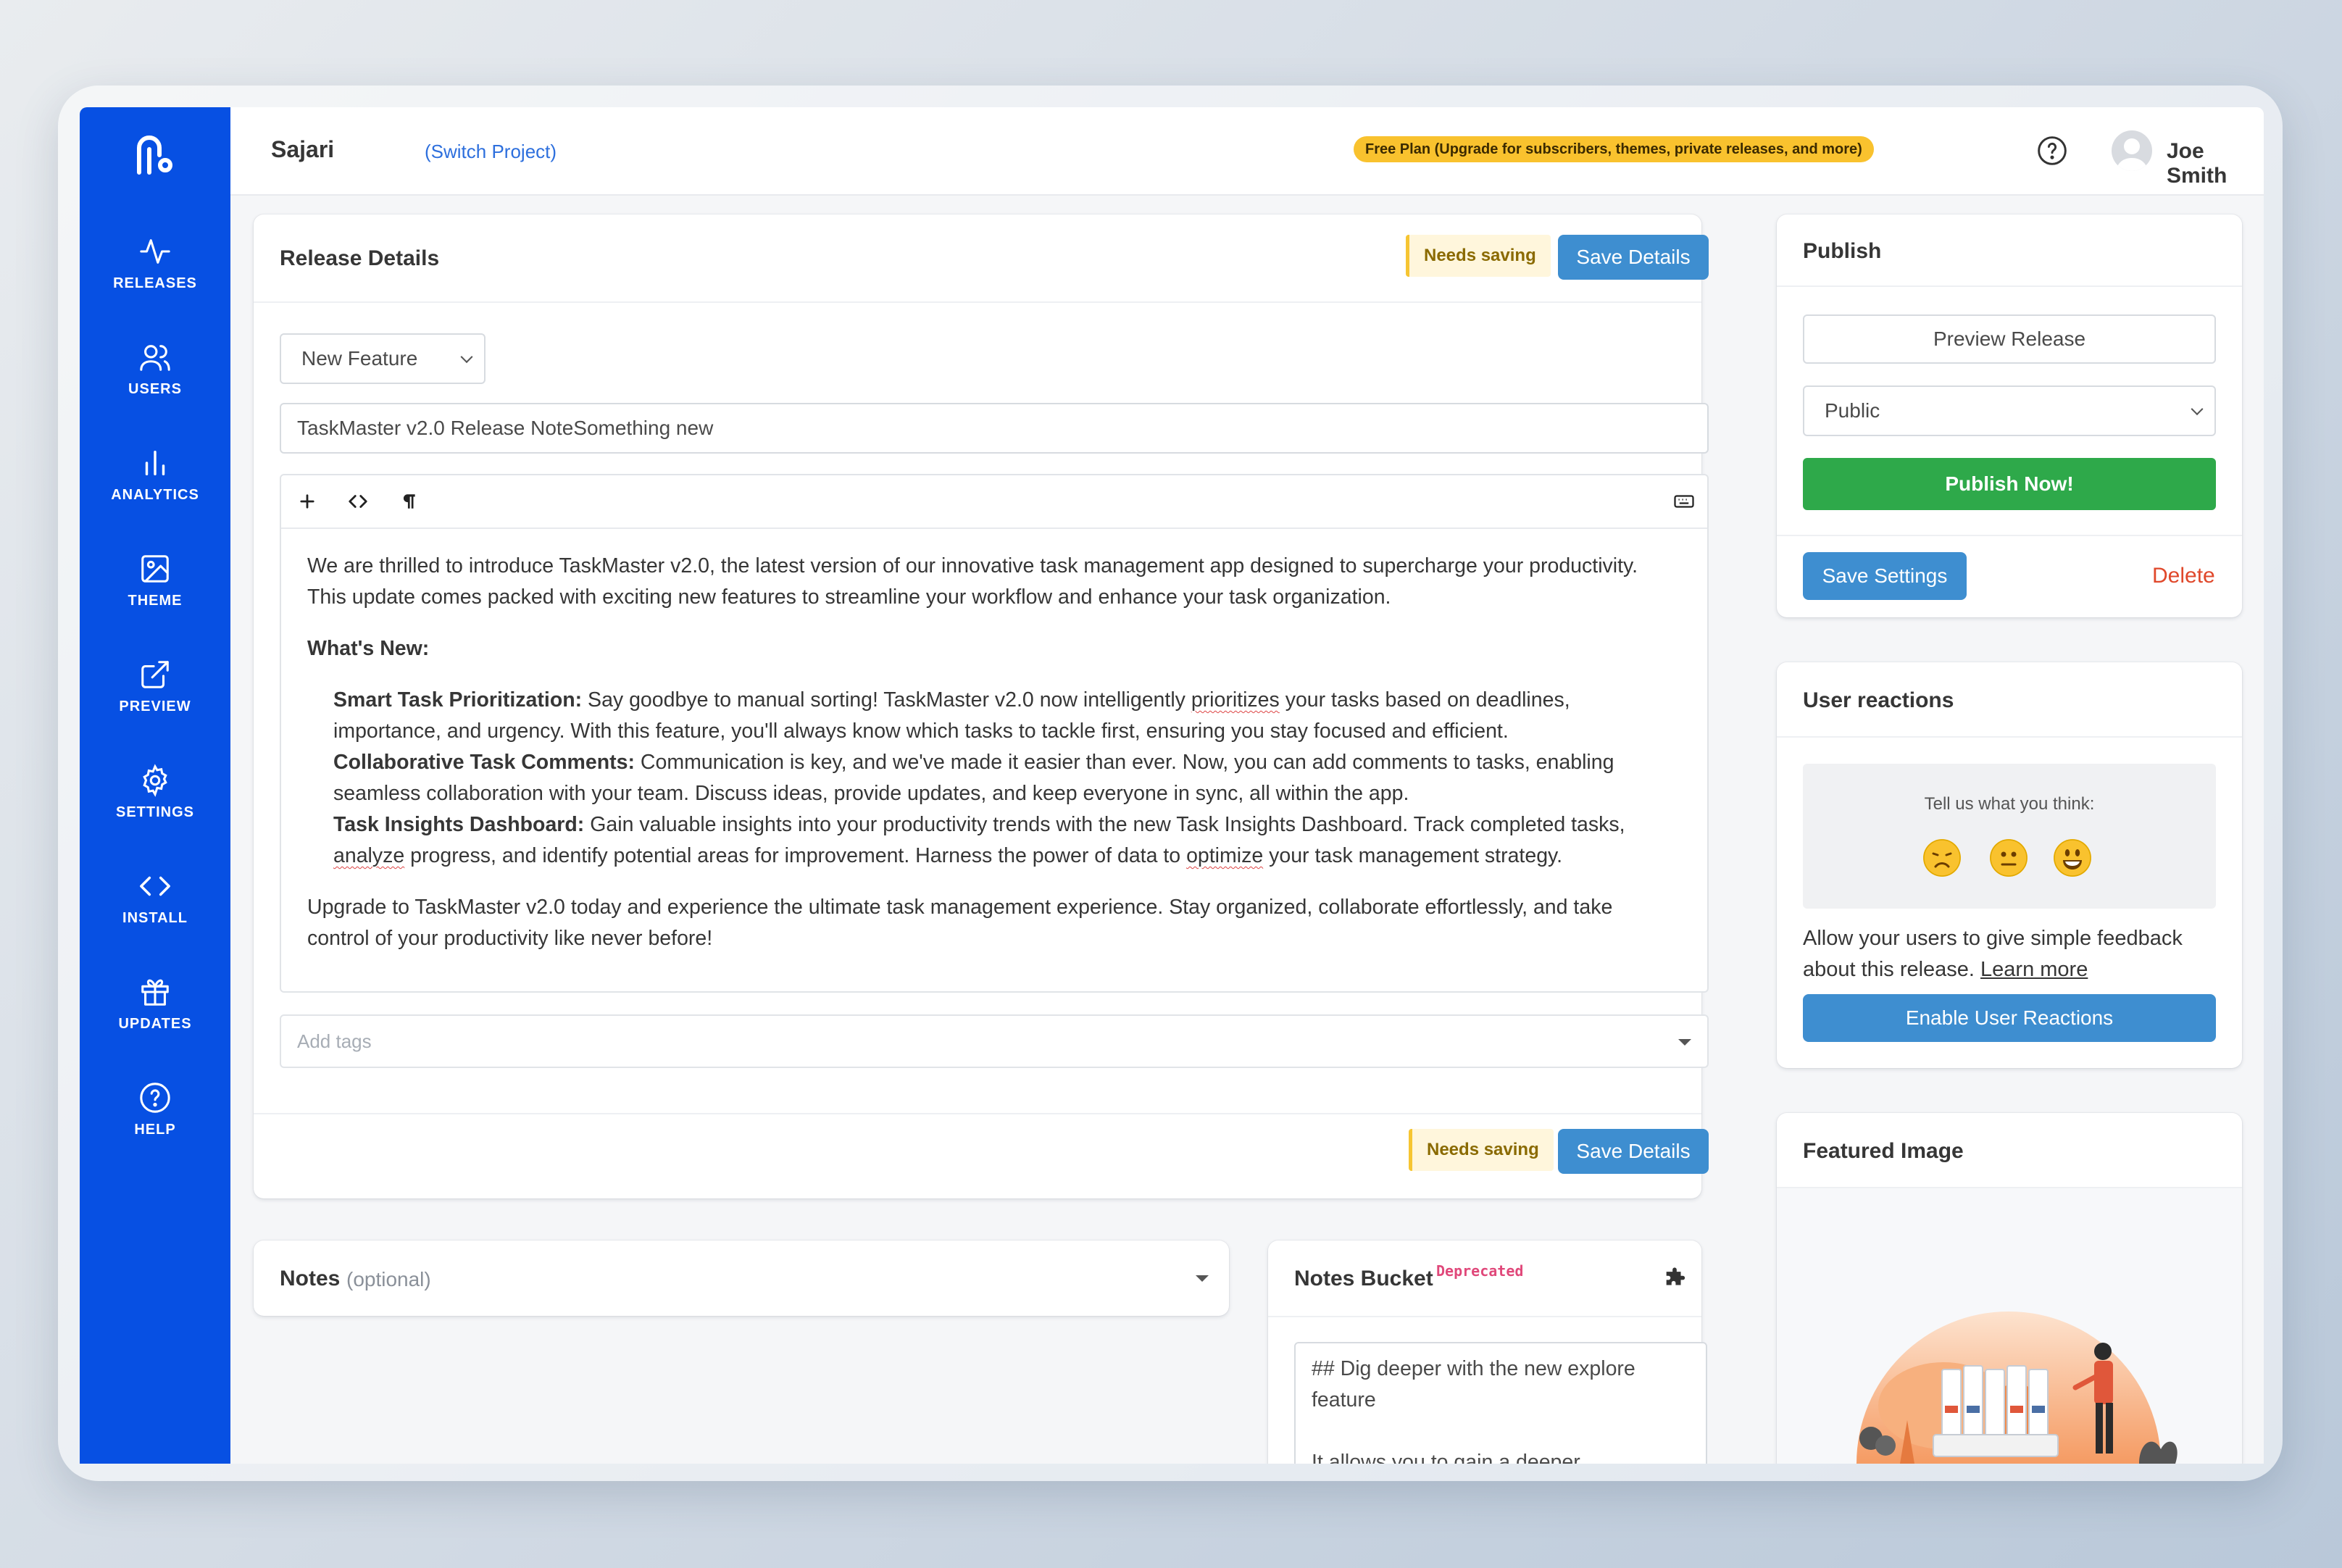 The width and height of the screenshot is (2342, 1568). I want to click on external-link-icon, so click(155, 674).